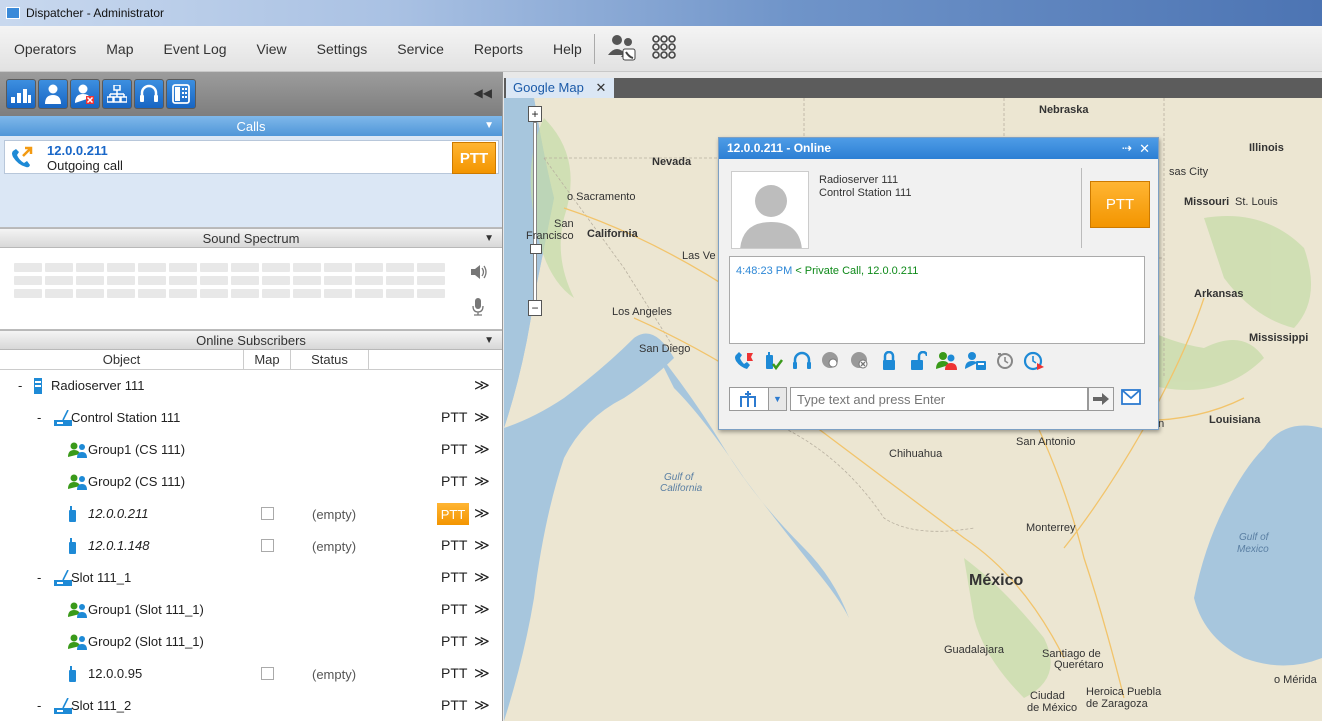 This screenshot has width=1322, height=721. I want to click on call-ptt-button: PTT, so click(474, 158).